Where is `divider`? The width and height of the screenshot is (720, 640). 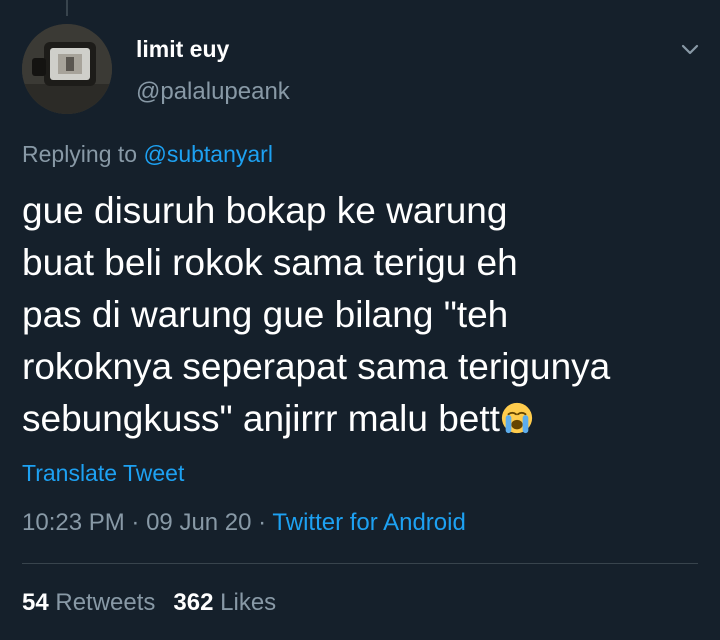 divider is located at coordinates (360, 563).